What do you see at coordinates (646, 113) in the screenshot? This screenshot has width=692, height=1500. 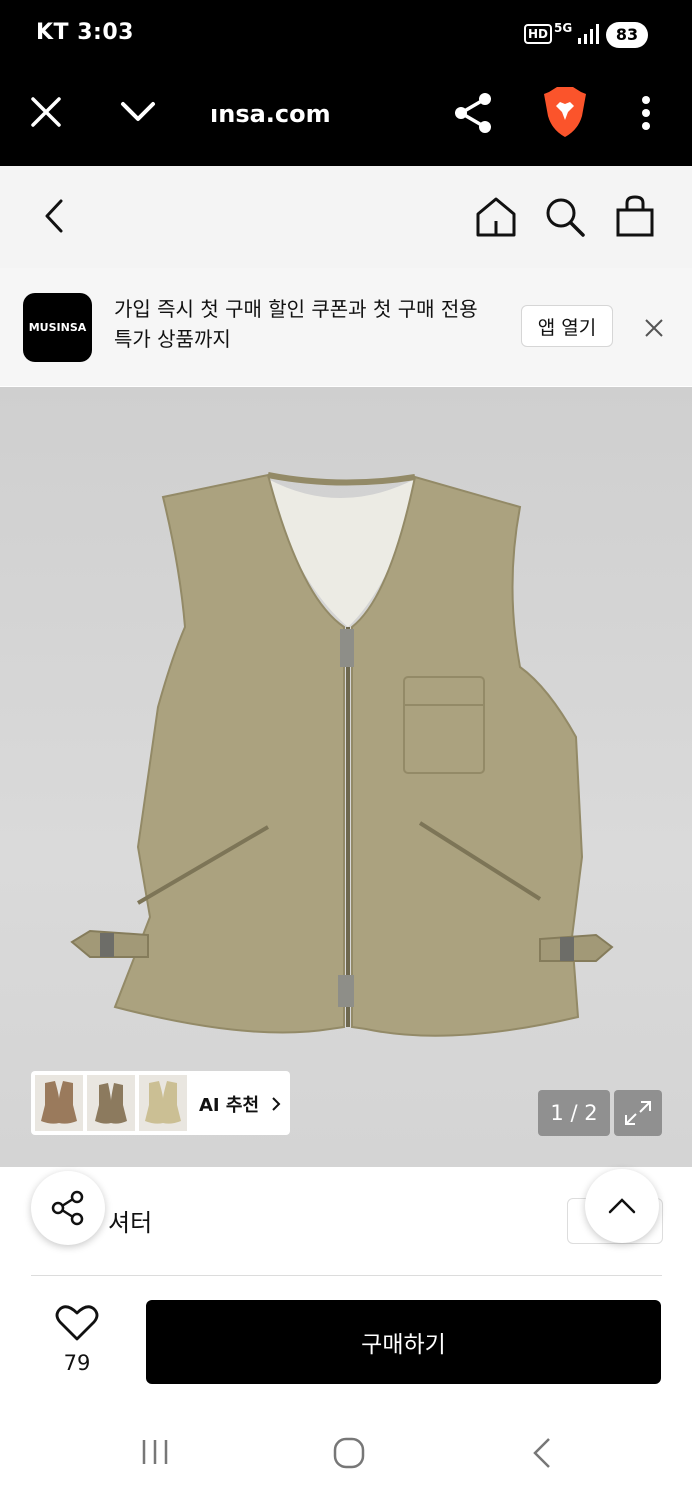 I see `more-vertical-icon` at bounding box center [646, 113].